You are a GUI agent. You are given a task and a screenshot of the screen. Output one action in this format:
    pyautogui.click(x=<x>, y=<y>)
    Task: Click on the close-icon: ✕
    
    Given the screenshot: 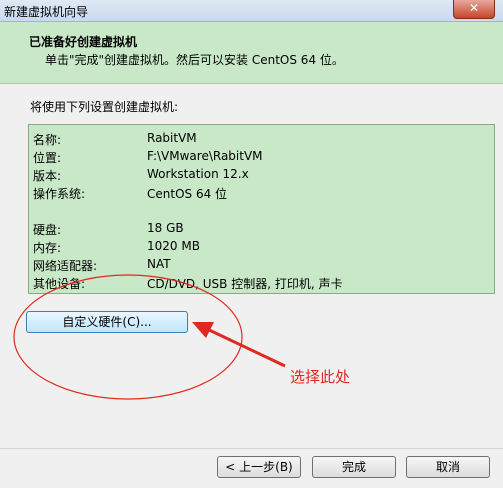 What is the action you would take?
    pyautogui.click(x=474, y=8)
    